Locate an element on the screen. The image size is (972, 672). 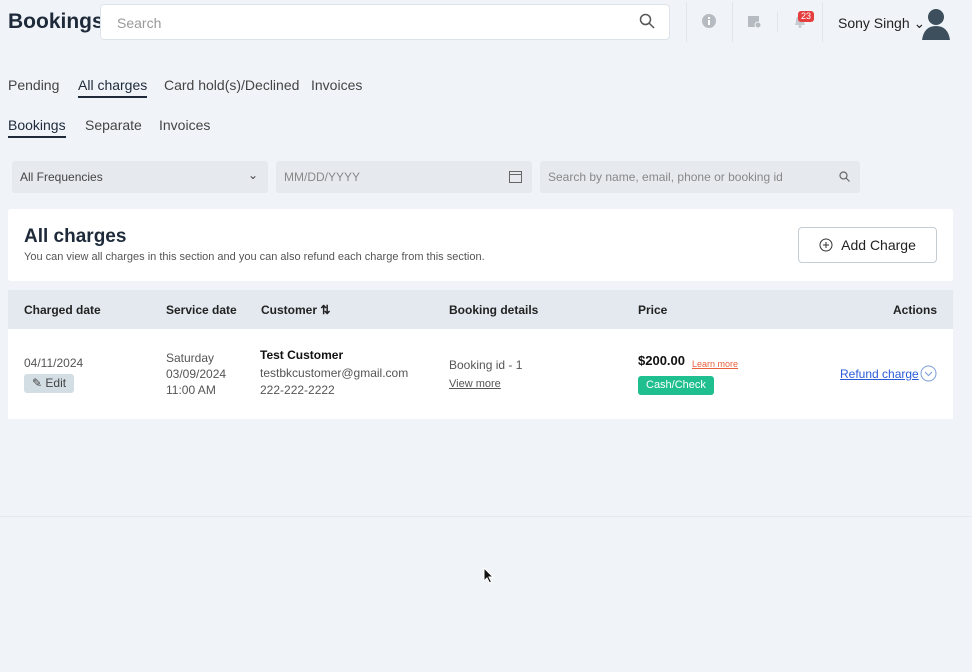
col-price: Price is located at coordinates (653, 310).